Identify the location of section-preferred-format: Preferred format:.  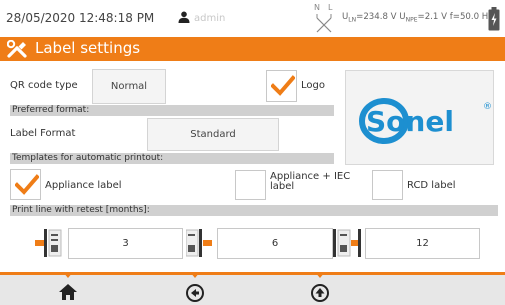
(172, 110).